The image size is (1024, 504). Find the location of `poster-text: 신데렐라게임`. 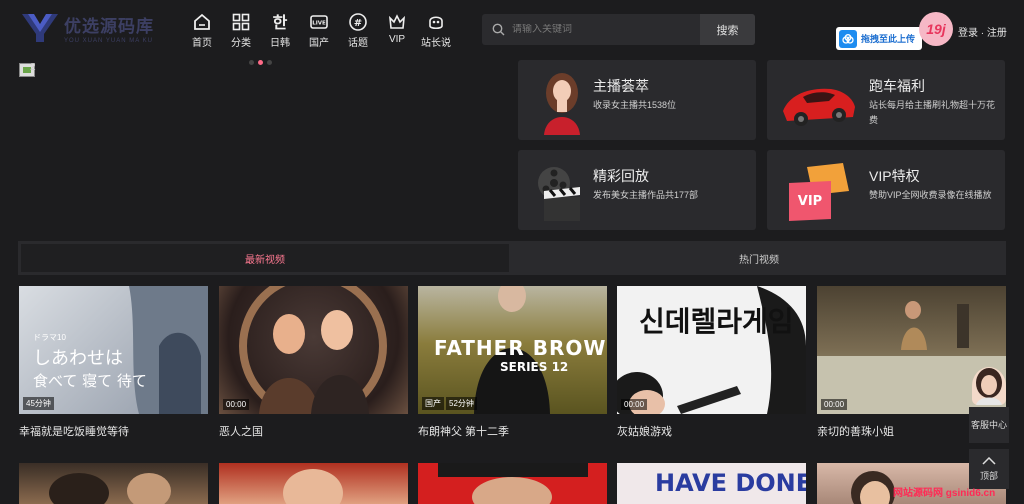

poster-text: 신데렐라게임 is located at coordinates (716, 321).